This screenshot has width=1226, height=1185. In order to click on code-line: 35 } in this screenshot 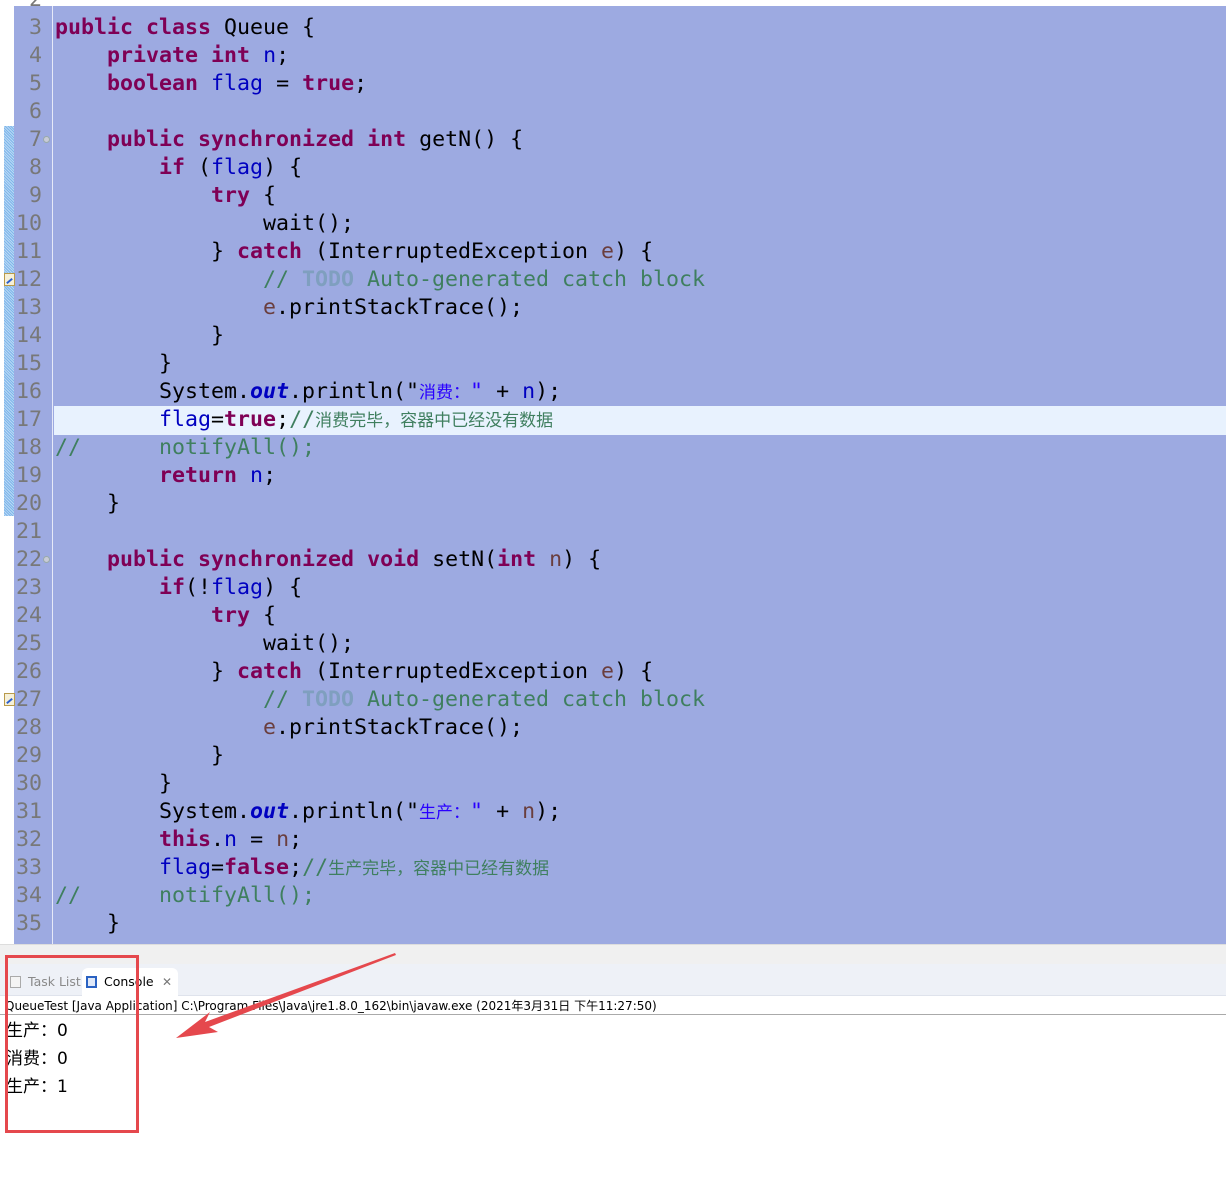, I will do `click(613, 924)`.